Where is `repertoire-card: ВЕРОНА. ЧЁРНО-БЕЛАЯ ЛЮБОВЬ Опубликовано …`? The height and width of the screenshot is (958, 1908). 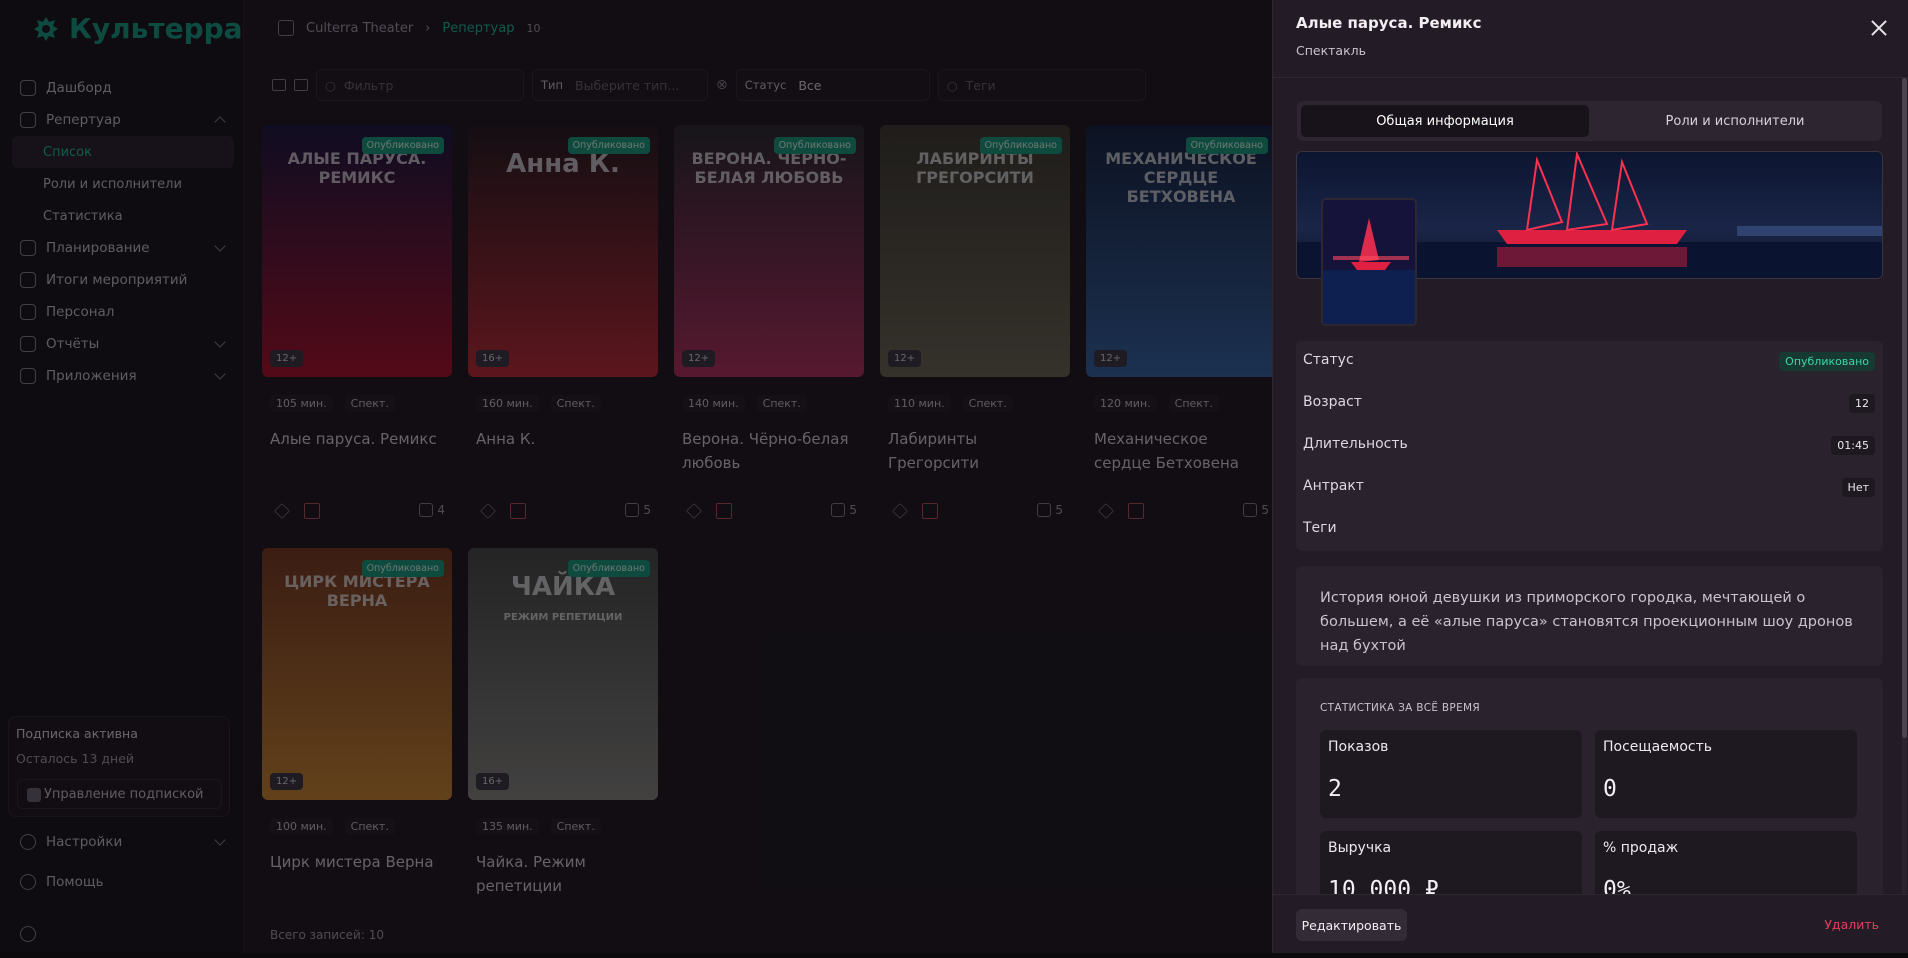
repertoire-card: ВЕРОНА. ЧЁРНО-БЕЛАЯ ЛЮБОВЬ Опубликовано … is located at coordinates (769, 330).